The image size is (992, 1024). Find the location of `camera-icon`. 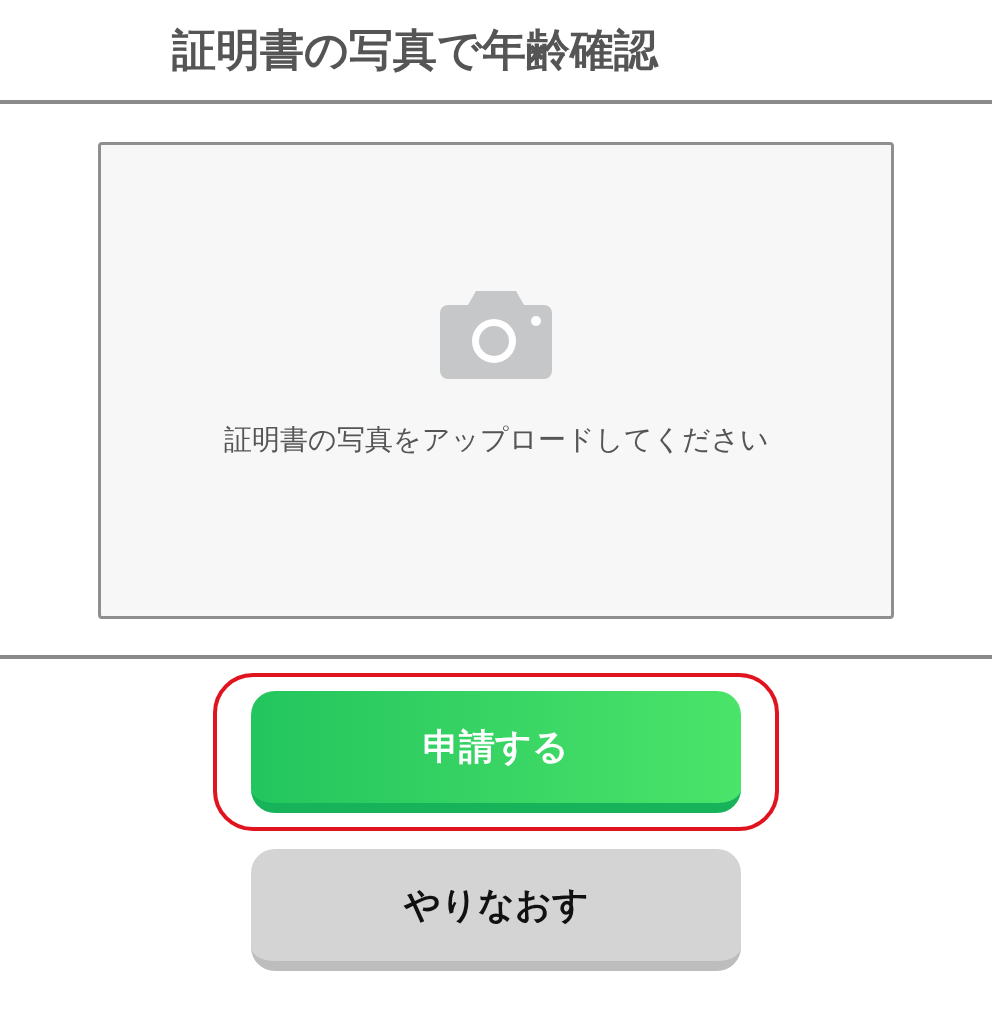

camera-icon is located at coordinates (496, 334).